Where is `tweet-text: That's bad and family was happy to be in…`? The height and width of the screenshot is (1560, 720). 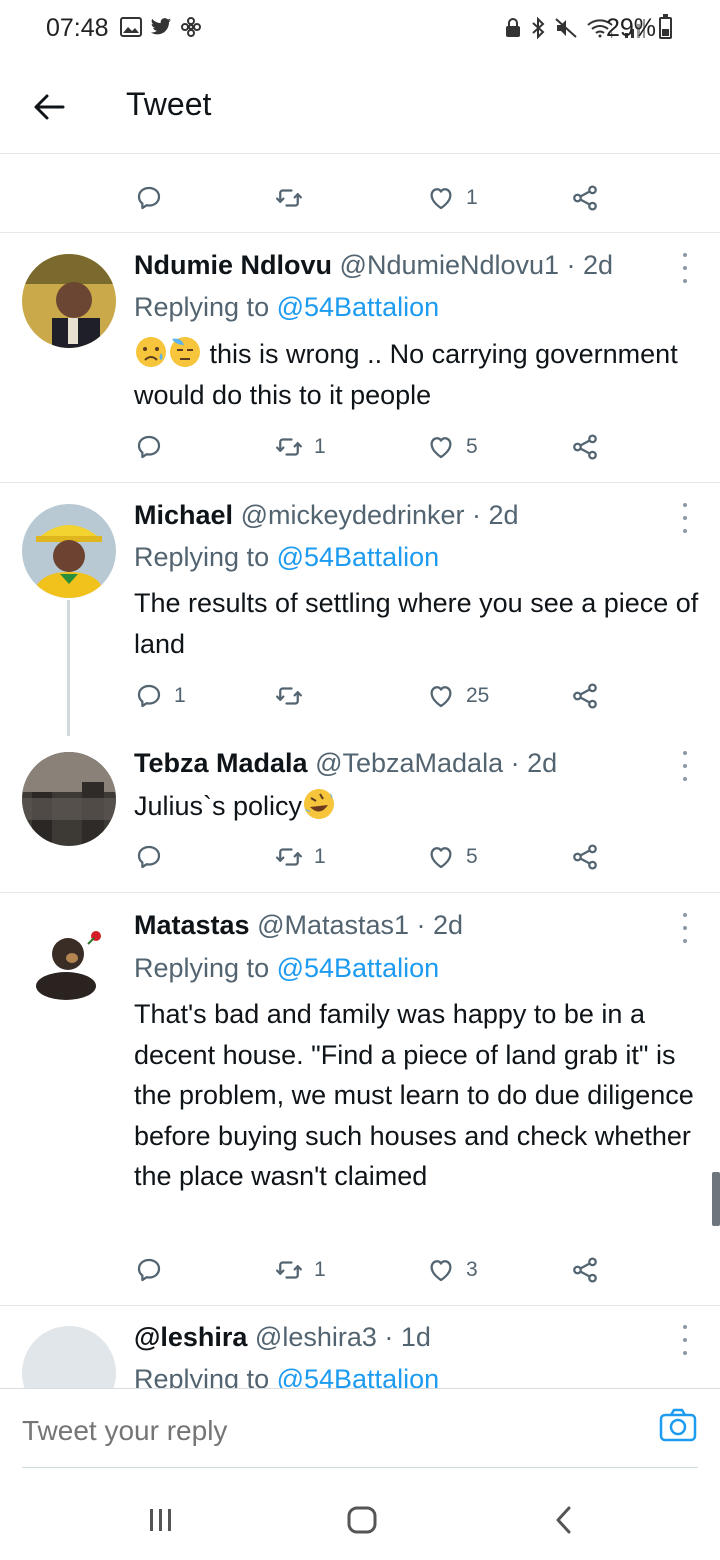
tweet-text: That's bad and family was happy to be in… is located at coordinates (414, 1095).